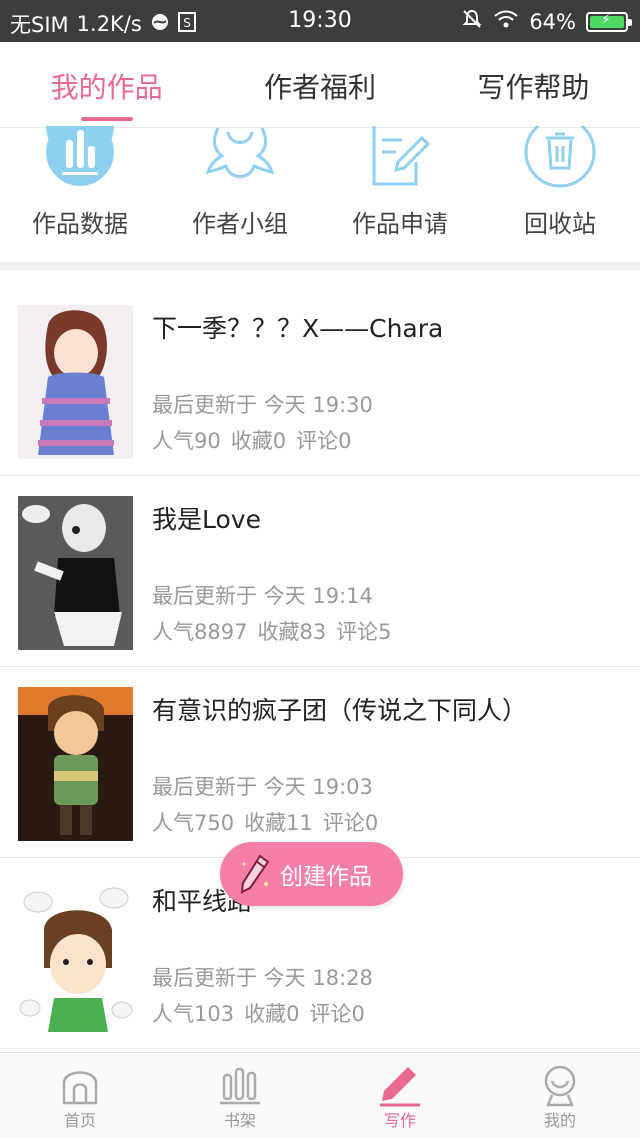  I want to click on work-updated-time: 最后更新于 今天 19:30, so click(262, 405).